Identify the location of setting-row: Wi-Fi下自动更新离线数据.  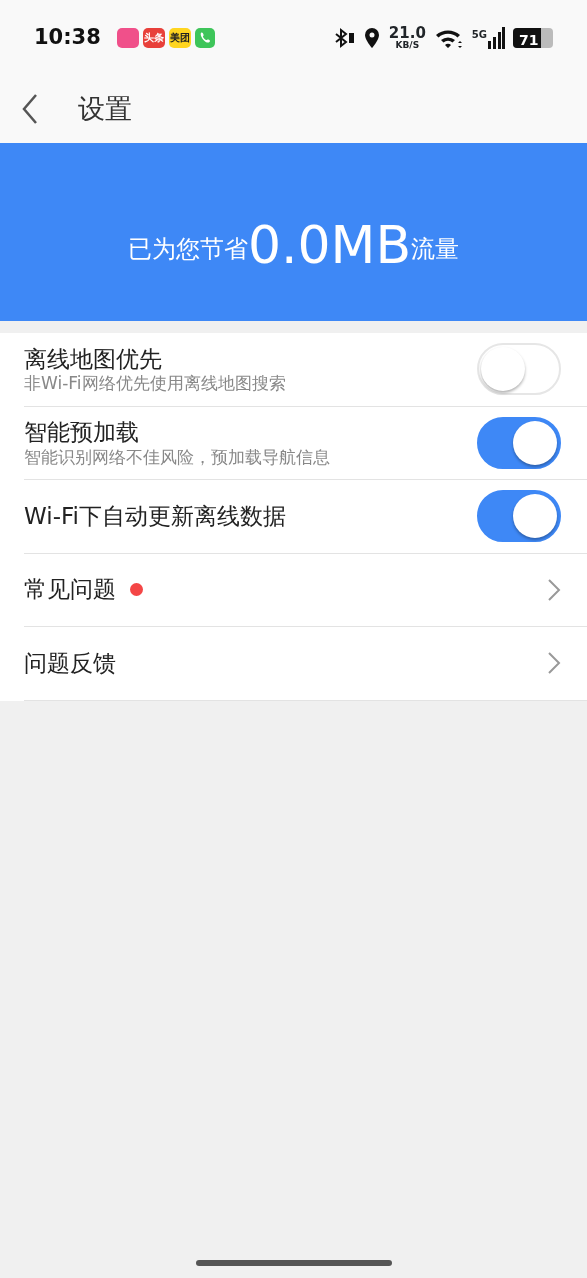
(305, 517).